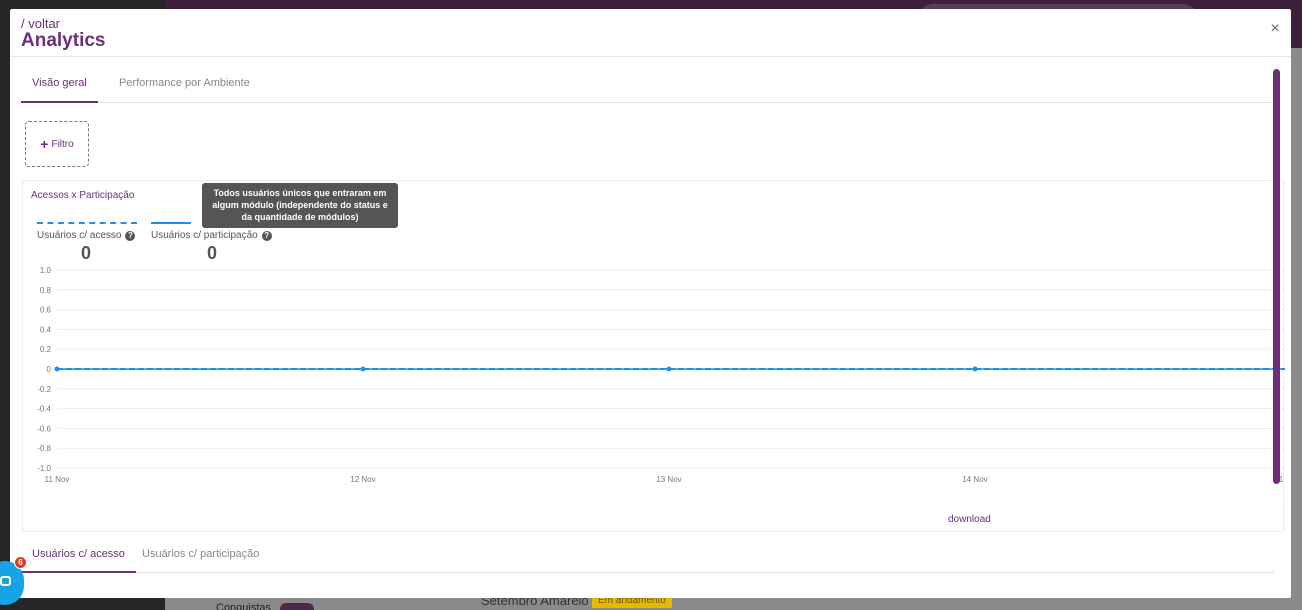 Image resolution: width=1302 pixels, height=610 pixels. What do you see at coordinates (668, 479) in the screenshot?
I see `x-tick-label: 13 Nov` at bounding box center [668, 479].